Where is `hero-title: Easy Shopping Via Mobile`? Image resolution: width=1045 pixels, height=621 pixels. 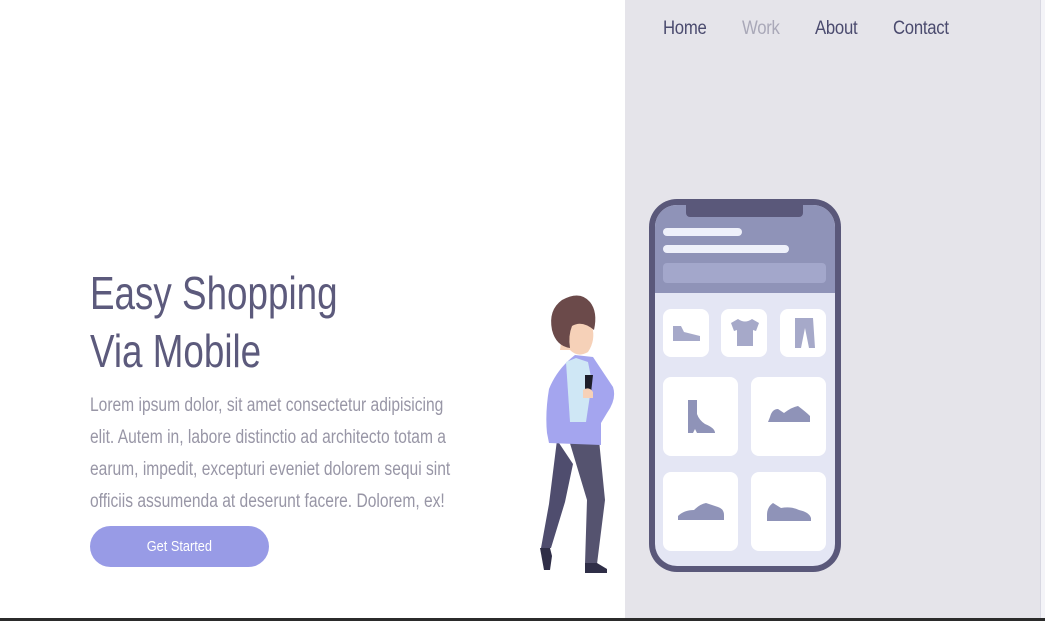
hero-title: Easy Shopping Via Mobile is located at coordinates (222, 322).